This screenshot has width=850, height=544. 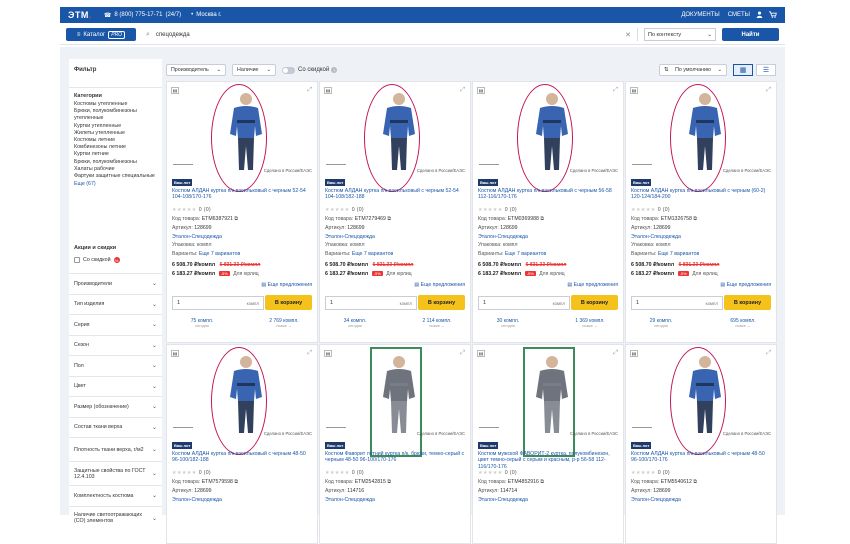 I want to click on facet-manufacturer: Производители ⌄, so click(x=115, y=283).